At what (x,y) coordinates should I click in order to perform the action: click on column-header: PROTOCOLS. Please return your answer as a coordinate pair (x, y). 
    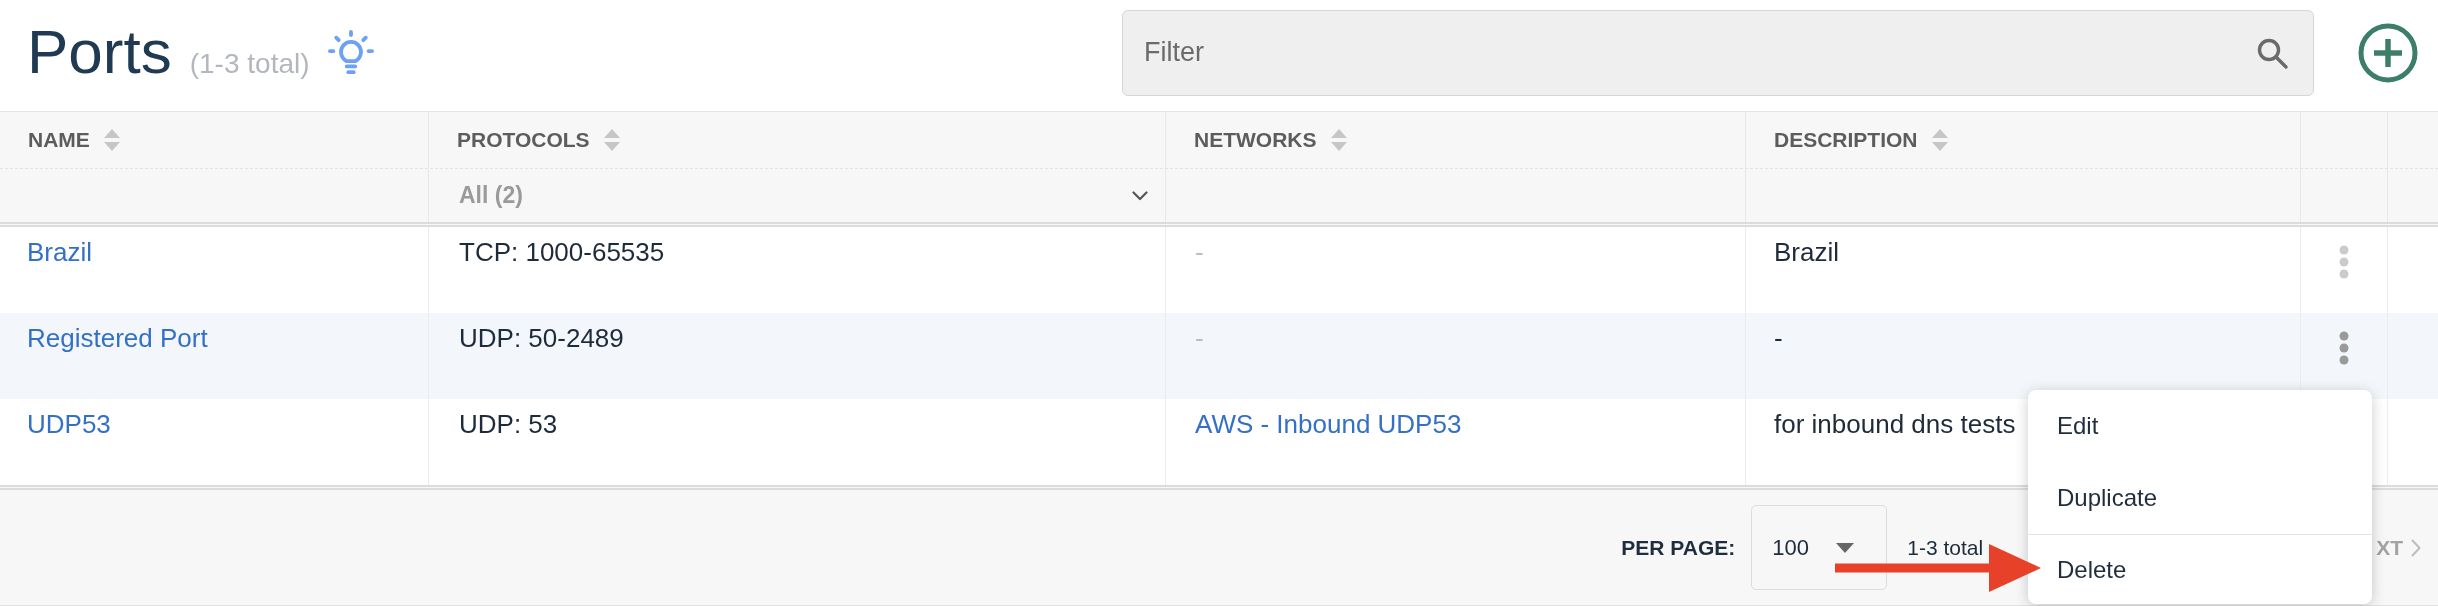
    Looking at the image, I should click on (523, 140).